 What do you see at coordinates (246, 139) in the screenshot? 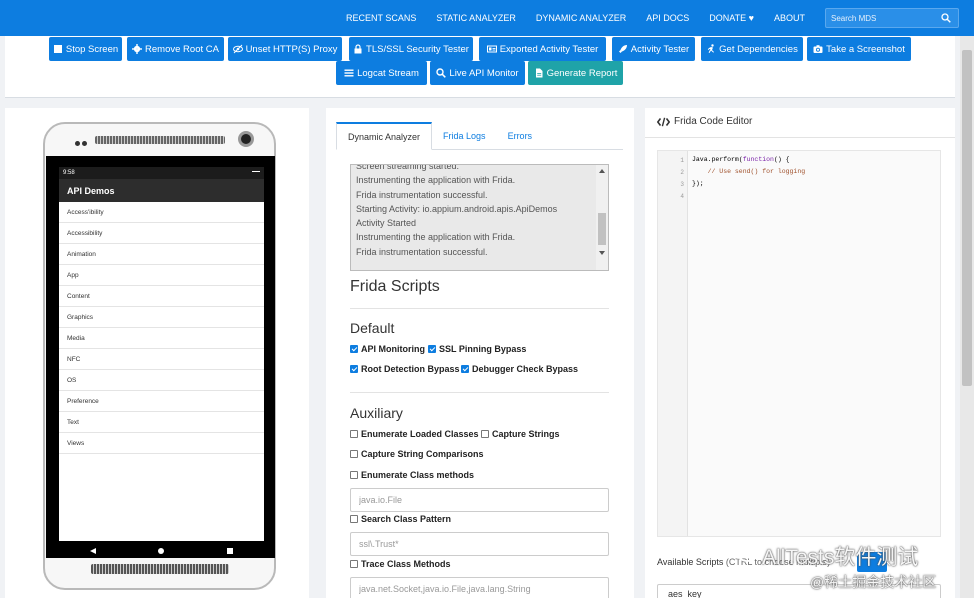
I see `front-camera` at bounding box center [246, 139].